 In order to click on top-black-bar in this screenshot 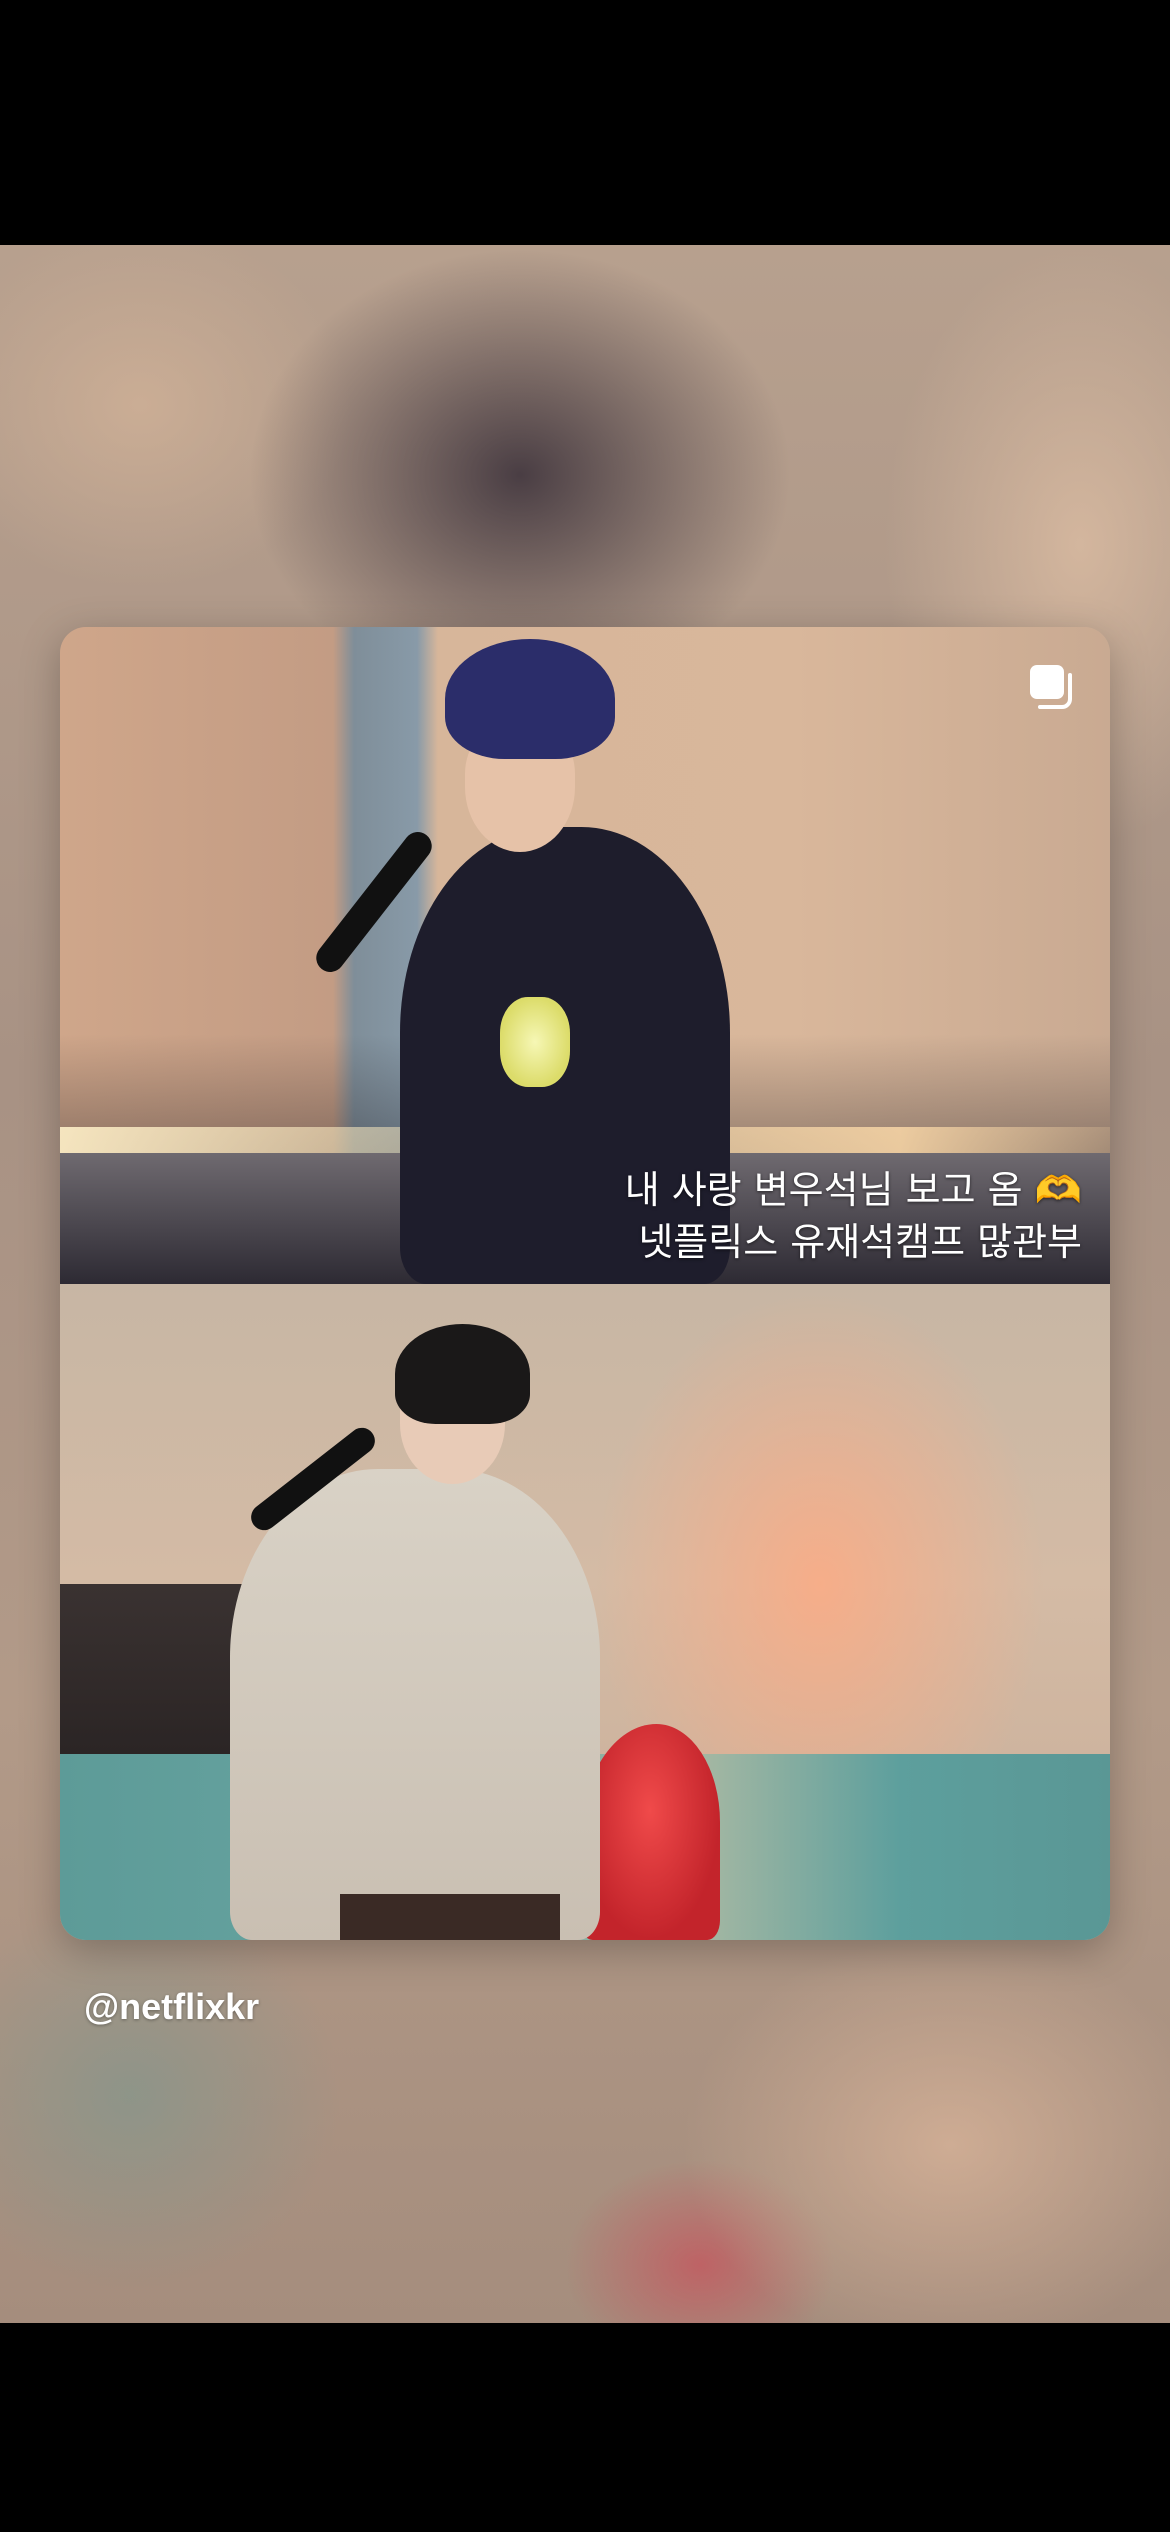, I will do `click(585, 122)`.